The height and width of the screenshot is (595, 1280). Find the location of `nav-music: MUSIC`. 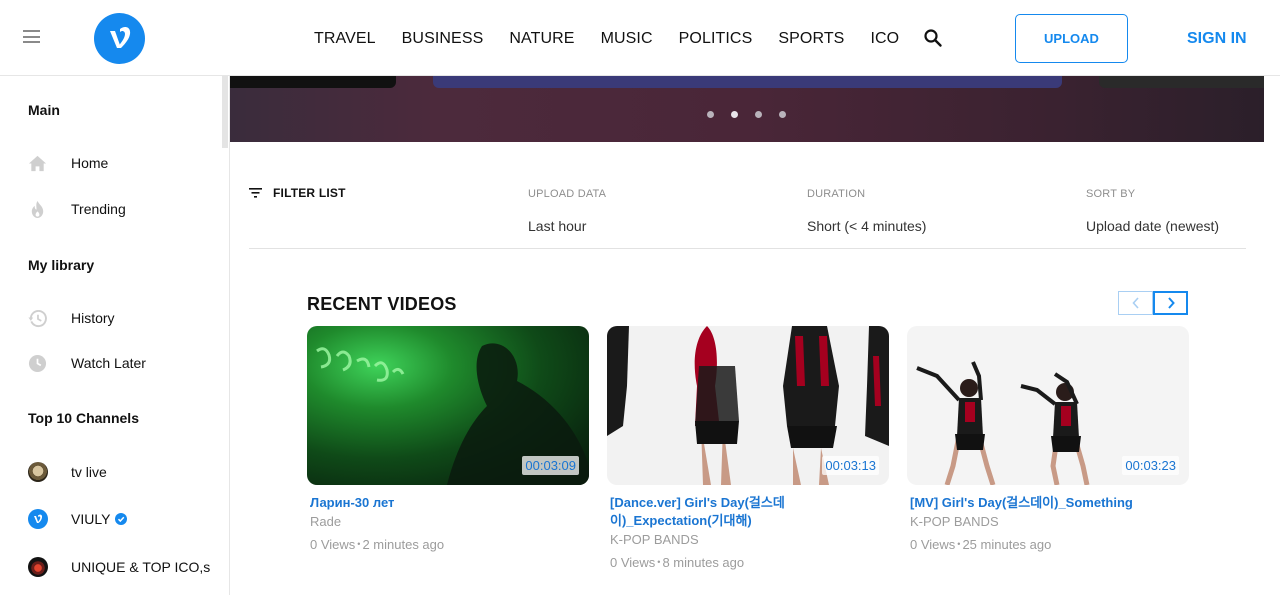

nav-music: MUSIC is located at coordinates (627, 39).